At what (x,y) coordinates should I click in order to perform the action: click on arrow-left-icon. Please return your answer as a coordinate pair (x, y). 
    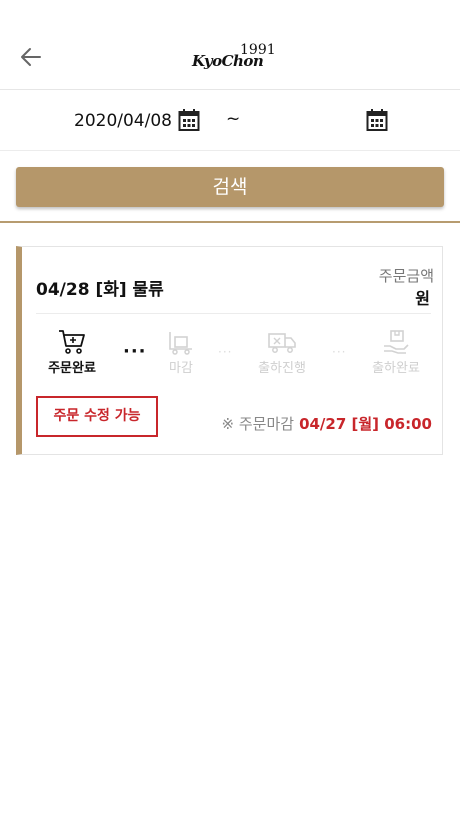
    Looking at the image, I should click on (31, 57).